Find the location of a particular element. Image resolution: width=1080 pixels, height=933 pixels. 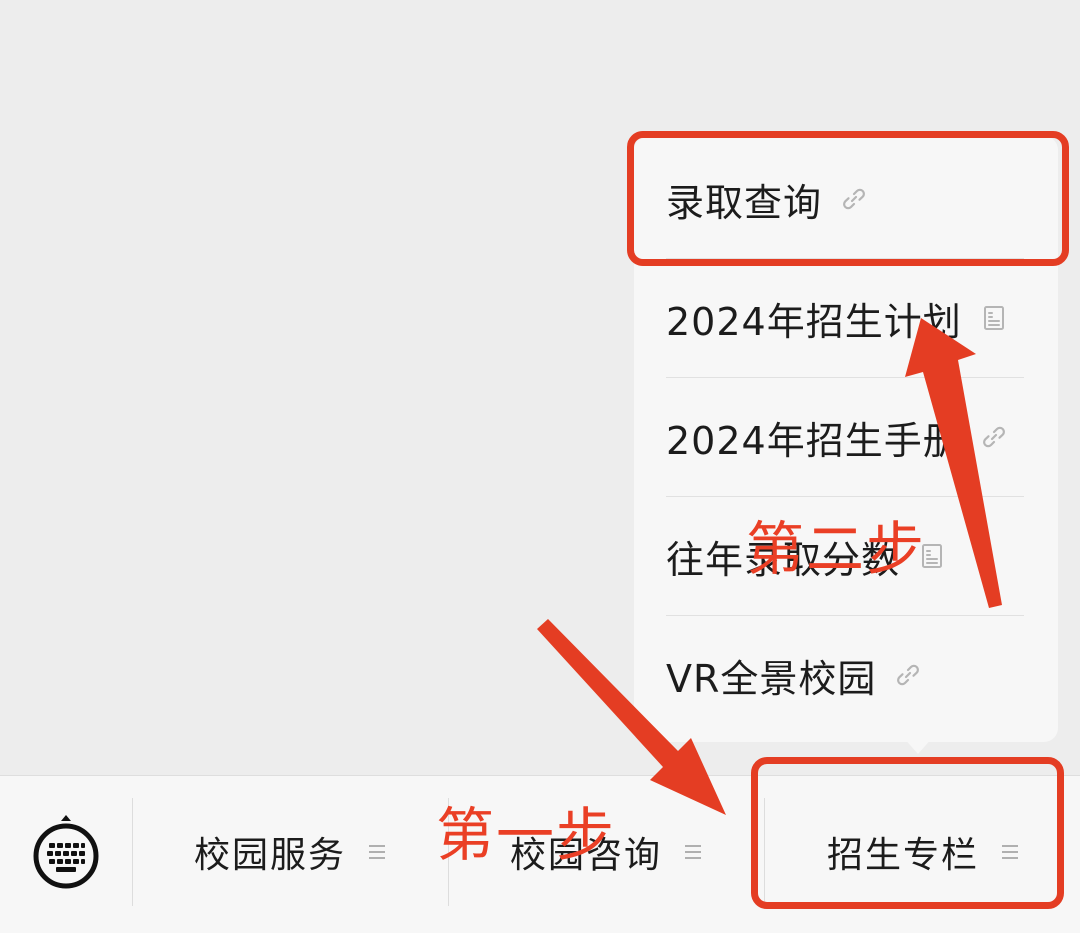

keyboard-toggle-button is located at coordinates (66, 853).